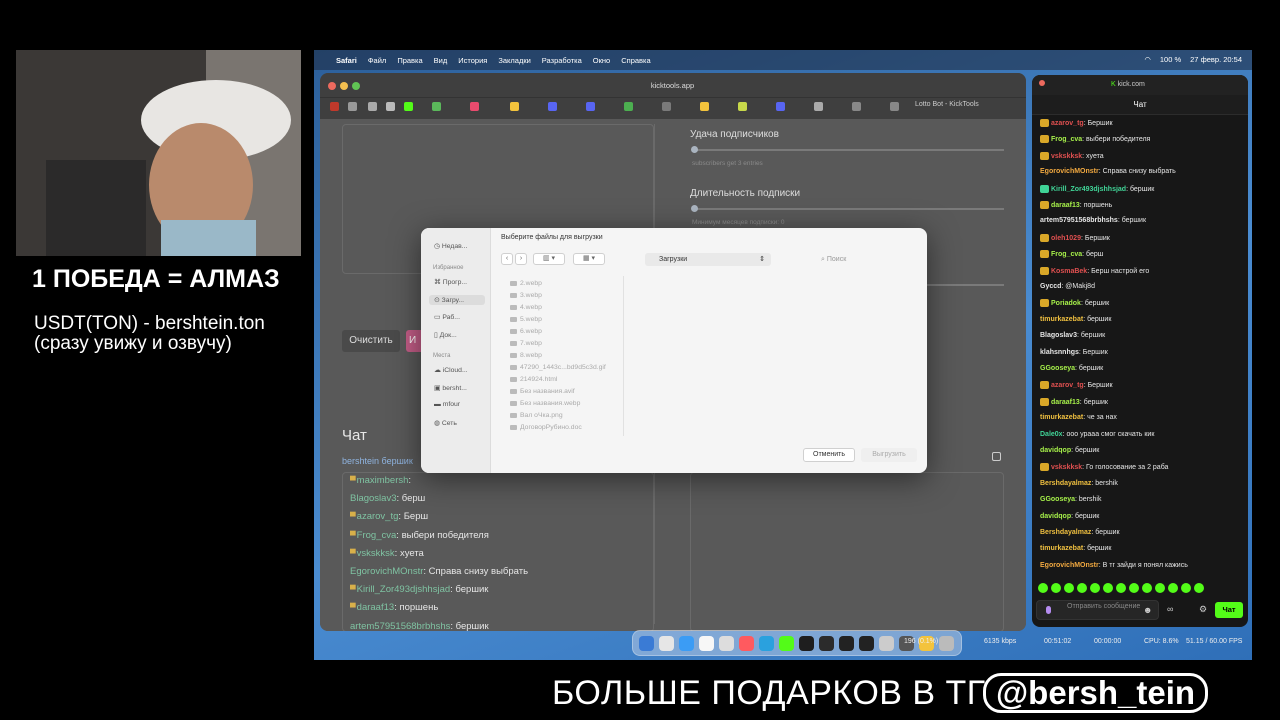 Image resolution: width=1280 pixels, height=720 pixels. Describe the element at coordinates (1088, 188) in the screenshot. I see `kick-username: Kirill_Zor493djshhsjad` at that location.